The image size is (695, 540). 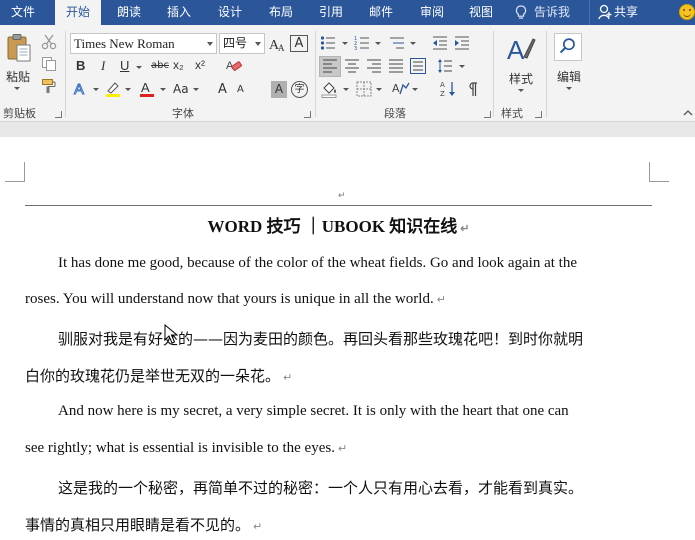 I want to click on paste-icon, so click(x=19, y=48).